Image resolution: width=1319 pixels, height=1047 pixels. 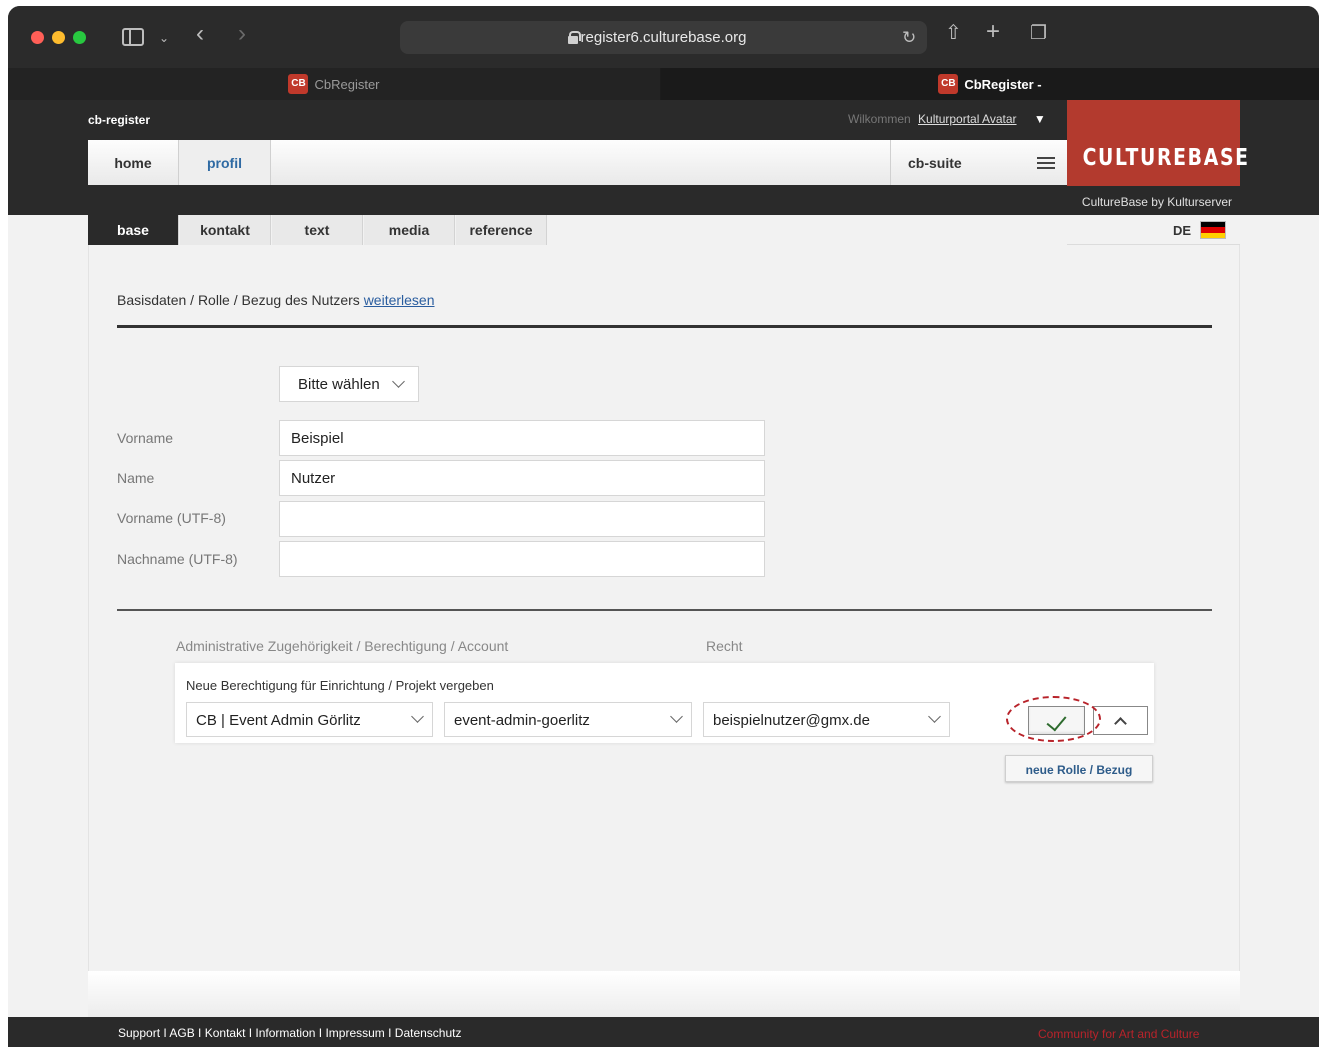 I want to click on last-name-utf8-field, so click(x=522, y=559).